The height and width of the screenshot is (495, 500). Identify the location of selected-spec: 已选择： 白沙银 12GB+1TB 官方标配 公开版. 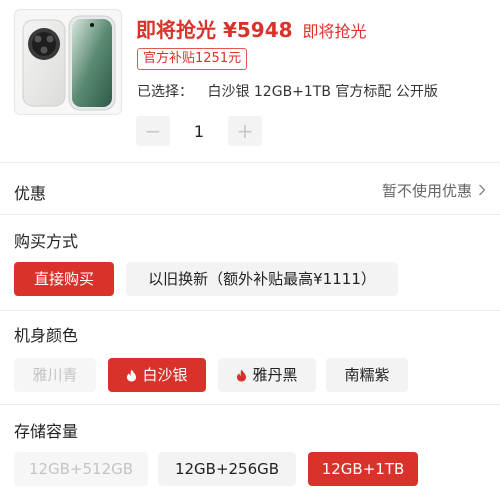
(287, 92).